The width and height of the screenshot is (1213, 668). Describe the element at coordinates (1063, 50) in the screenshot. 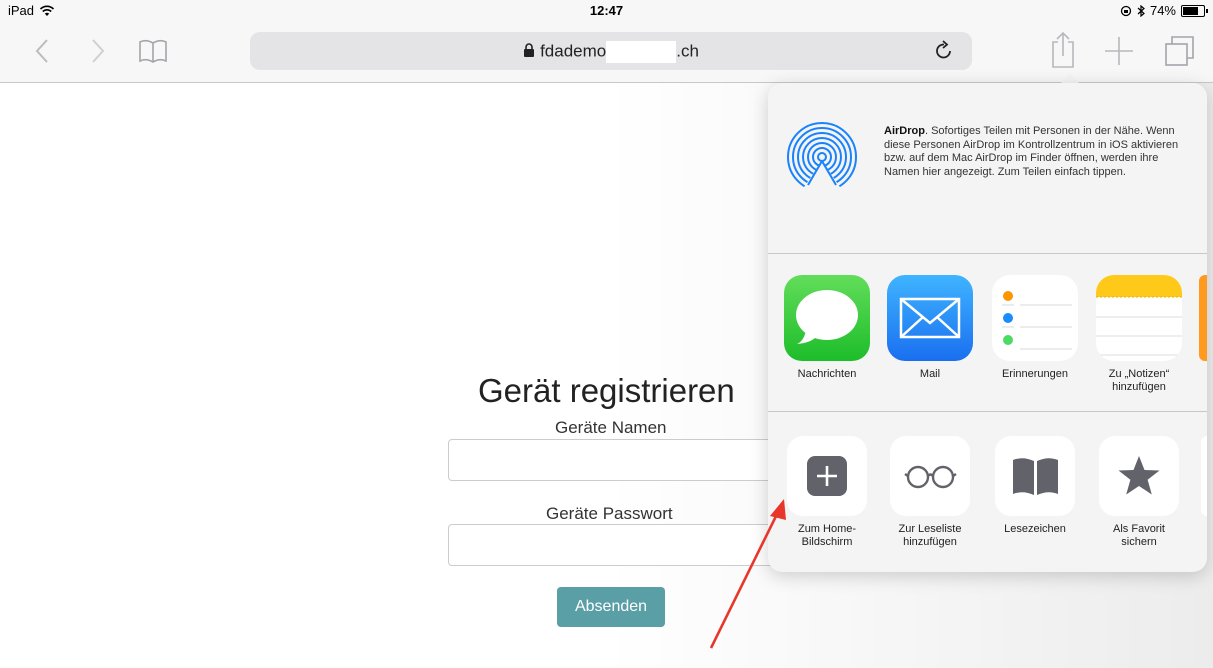

I see `share-icon` at that location.